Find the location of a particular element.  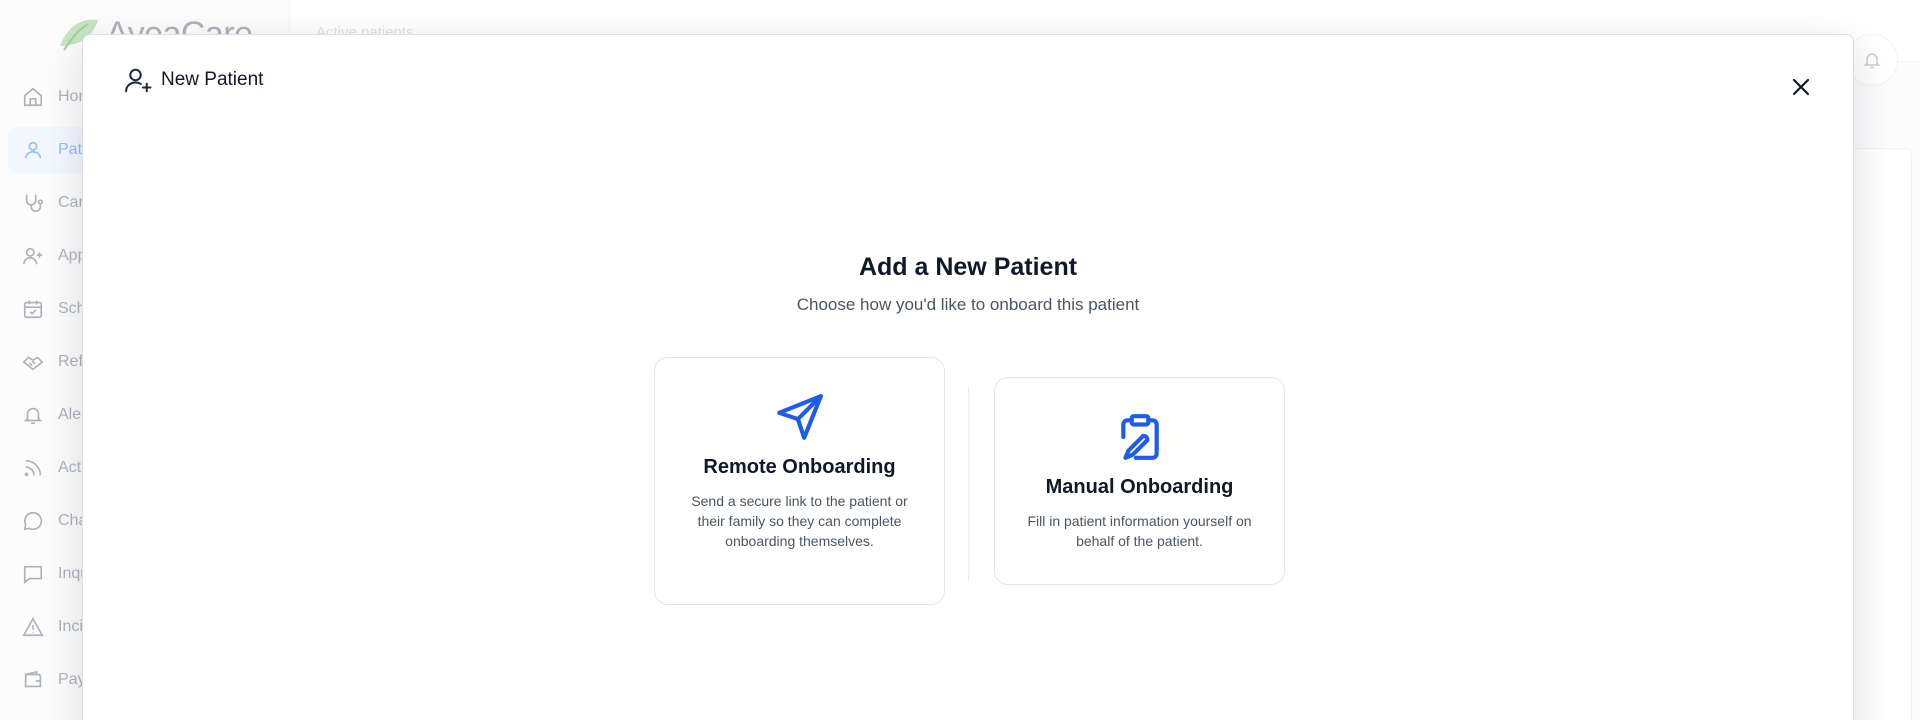

clipboard-pen-icon is located at coordinates (1139, 437).